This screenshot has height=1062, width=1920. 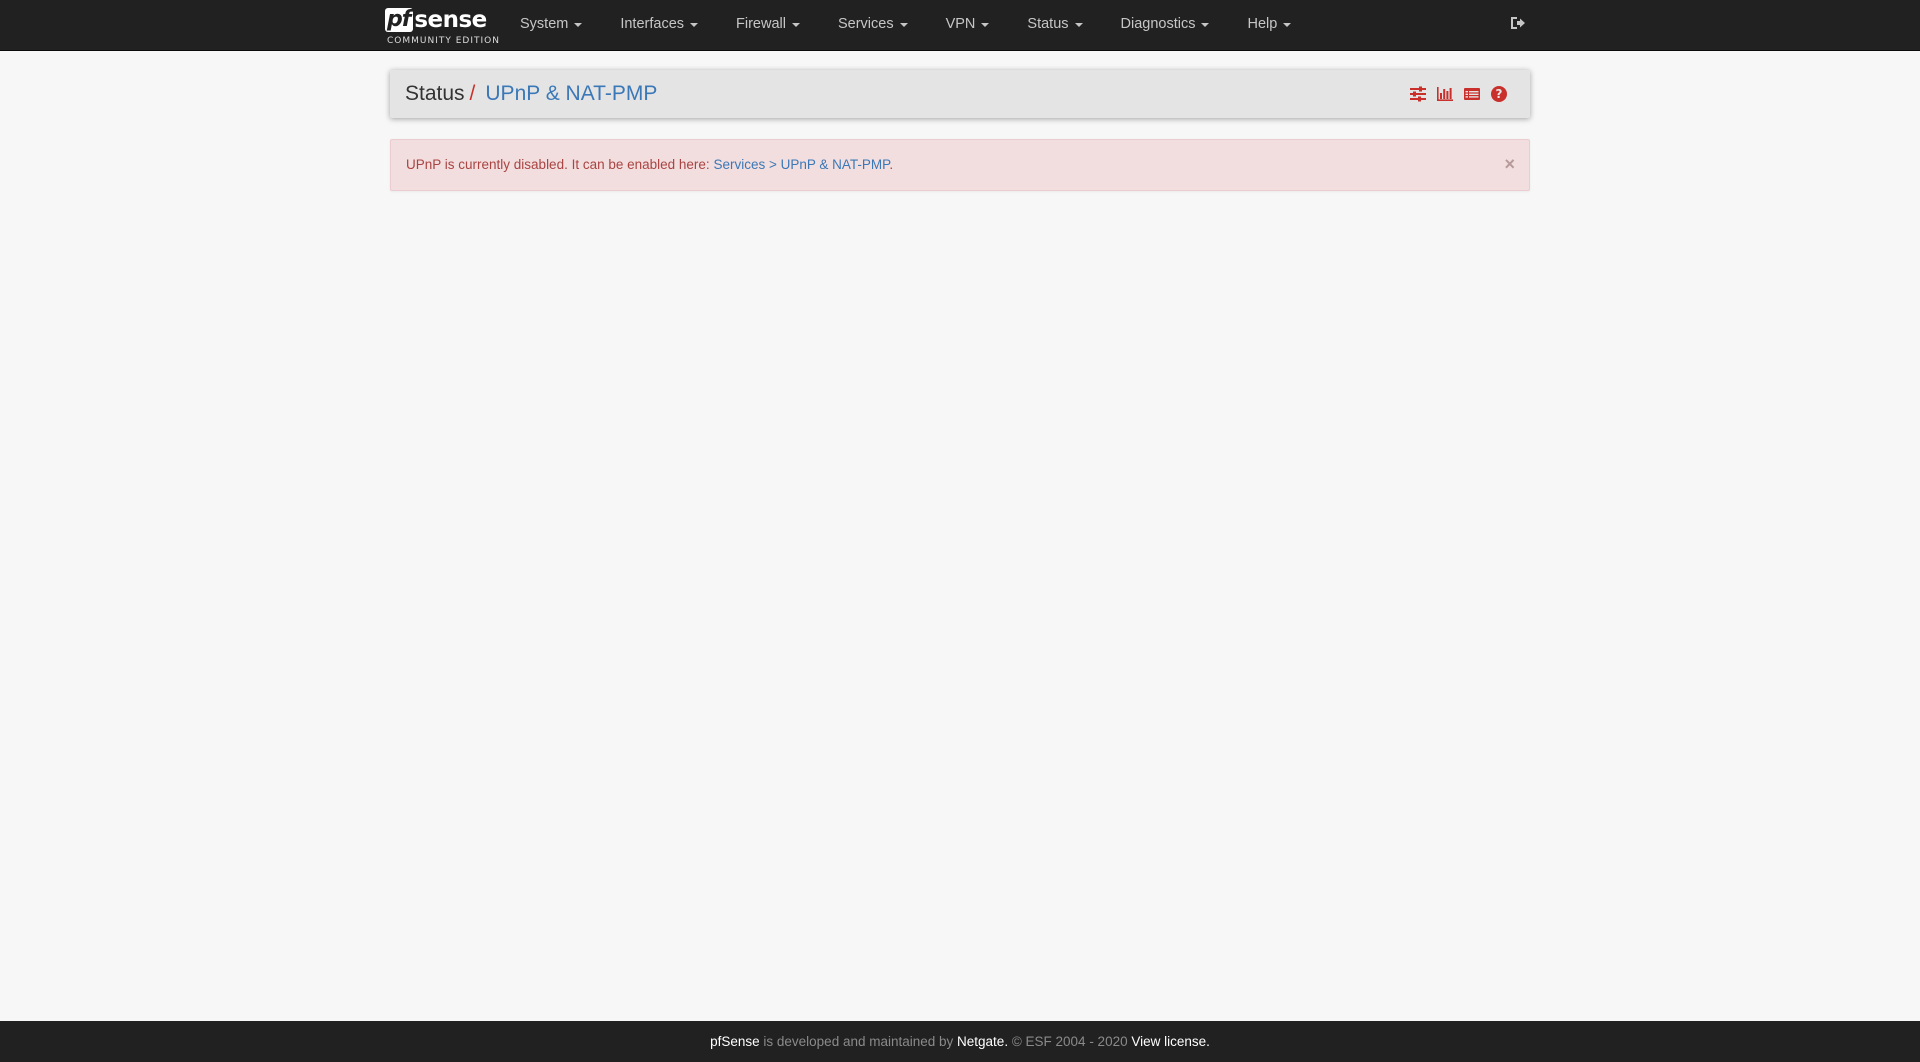 What do you see at coordinates (865, 24) in the screenshot?
I see `menu-label: Services` at bounding box center [865, 24].